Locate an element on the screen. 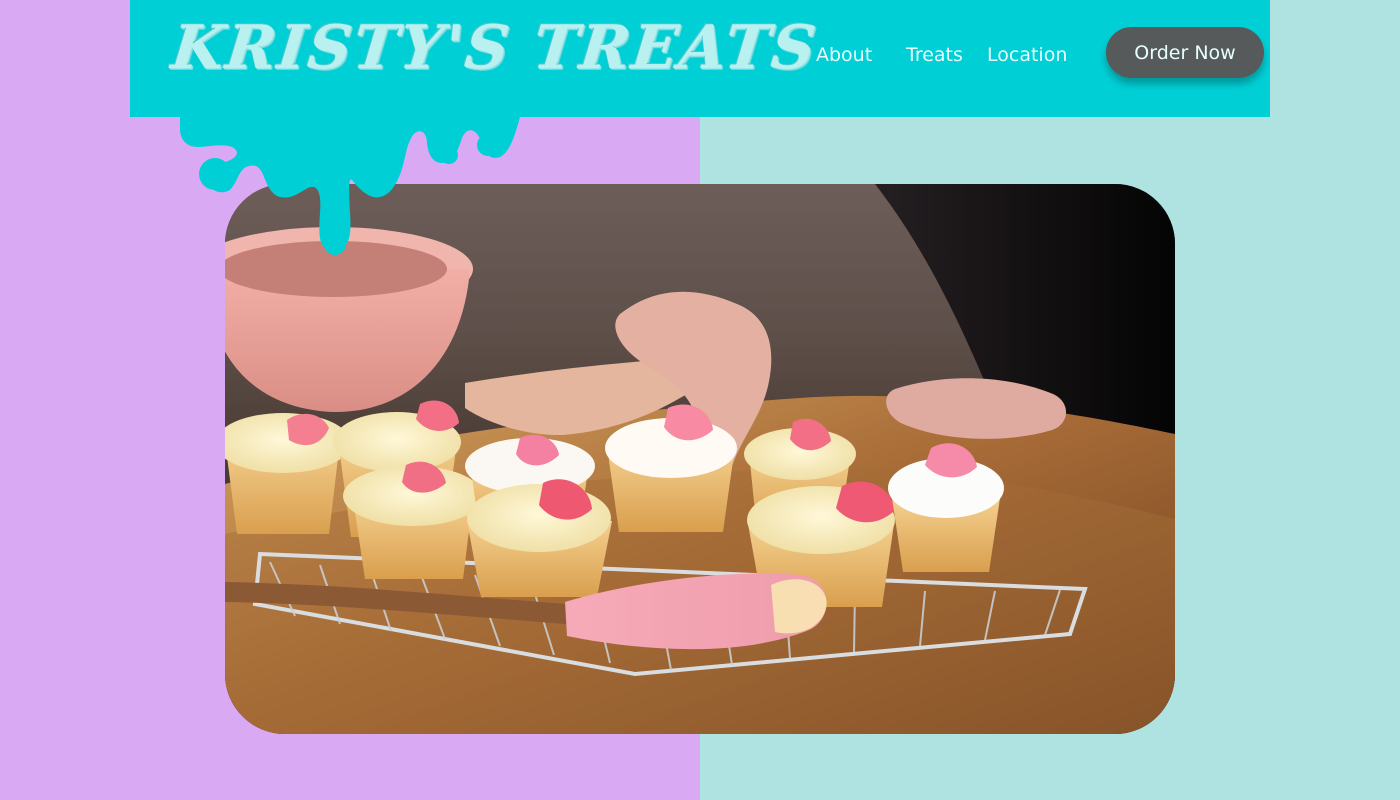 This screenshot has width=1400, height=800. main-navigation: About Treats Location is located at coordinates (946, 55).